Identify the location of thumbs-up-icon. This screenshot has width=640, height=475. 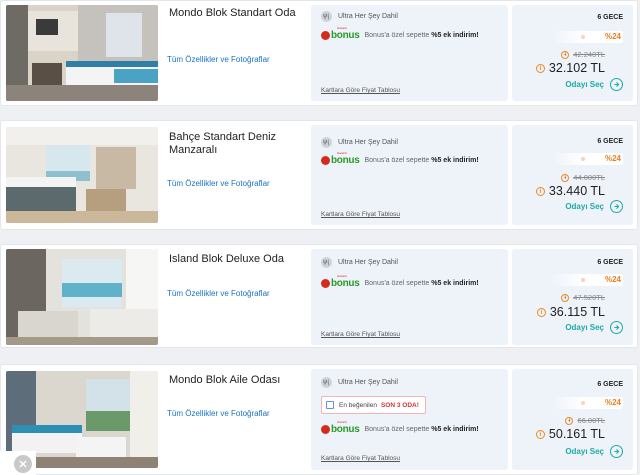
(330, 405).